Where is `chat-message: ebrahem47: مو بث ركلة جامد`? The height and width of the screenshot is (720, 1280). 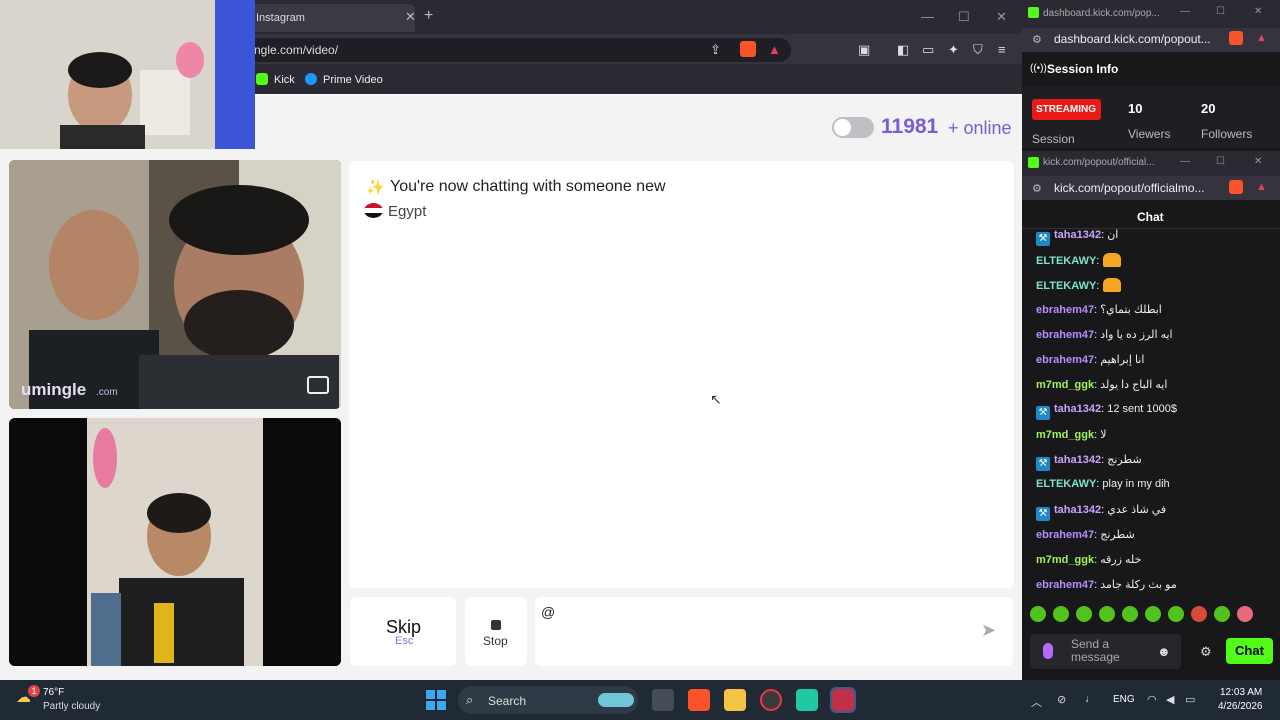
chat-message: ebrahem47: مو بث ركلة جامد is located at coordinates (1106, 584).